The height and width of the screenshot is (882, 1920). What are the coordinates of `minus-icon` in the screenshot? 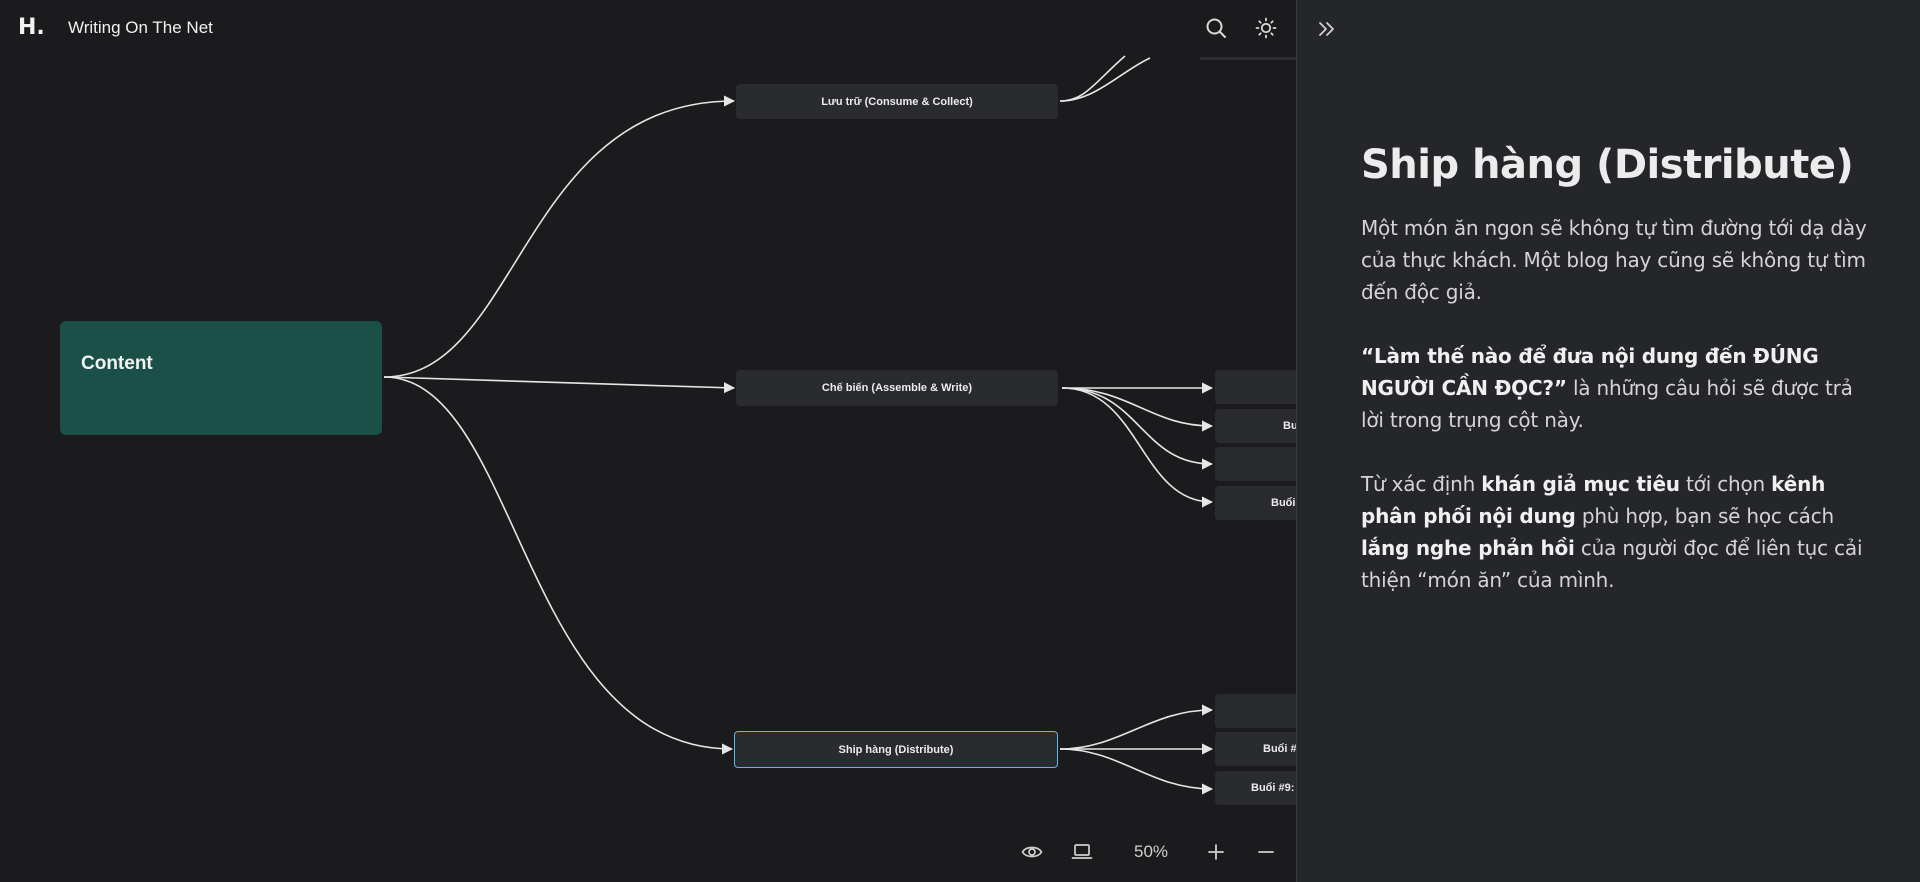 It's located at (1266, 852).